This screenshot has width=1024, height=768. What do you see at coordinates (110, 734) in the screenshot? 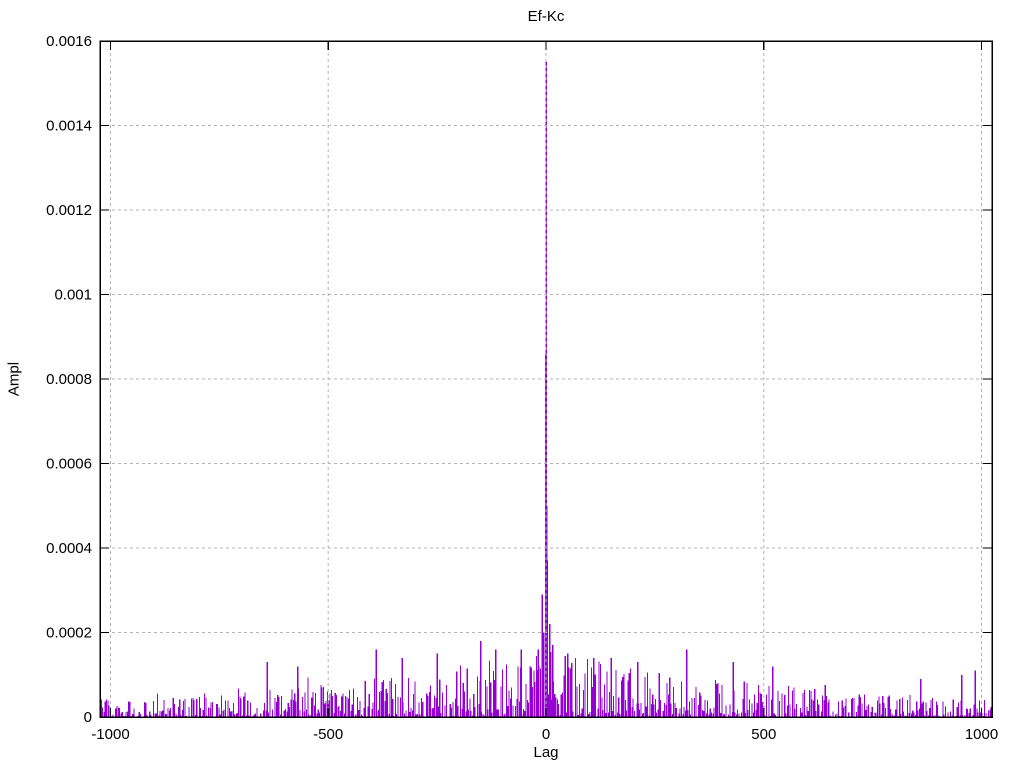
I see `x-tick-label: -1000` at bounding box center [110, 734].